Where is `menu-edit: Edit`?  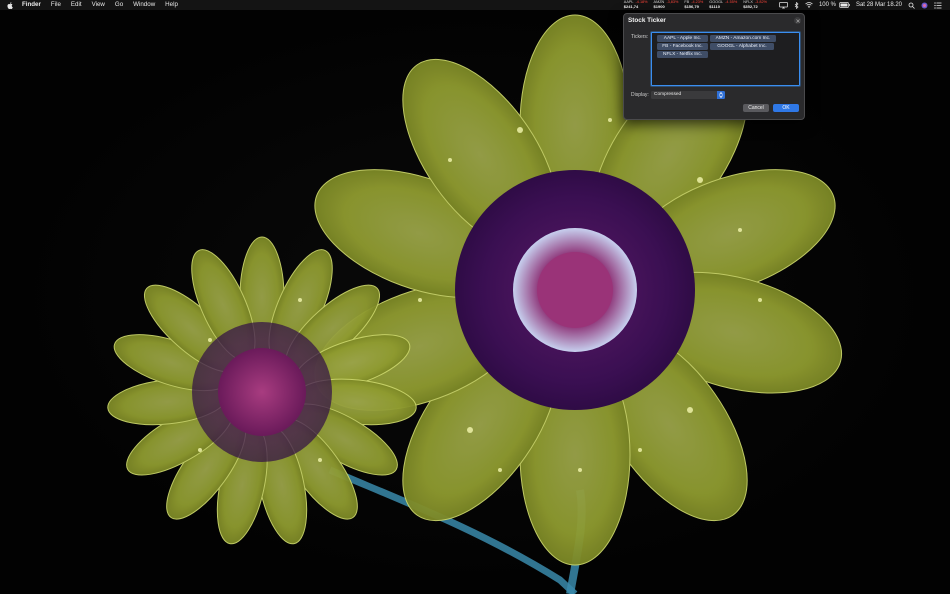 menu-edit: Edit is located at coordinates (76, 5).